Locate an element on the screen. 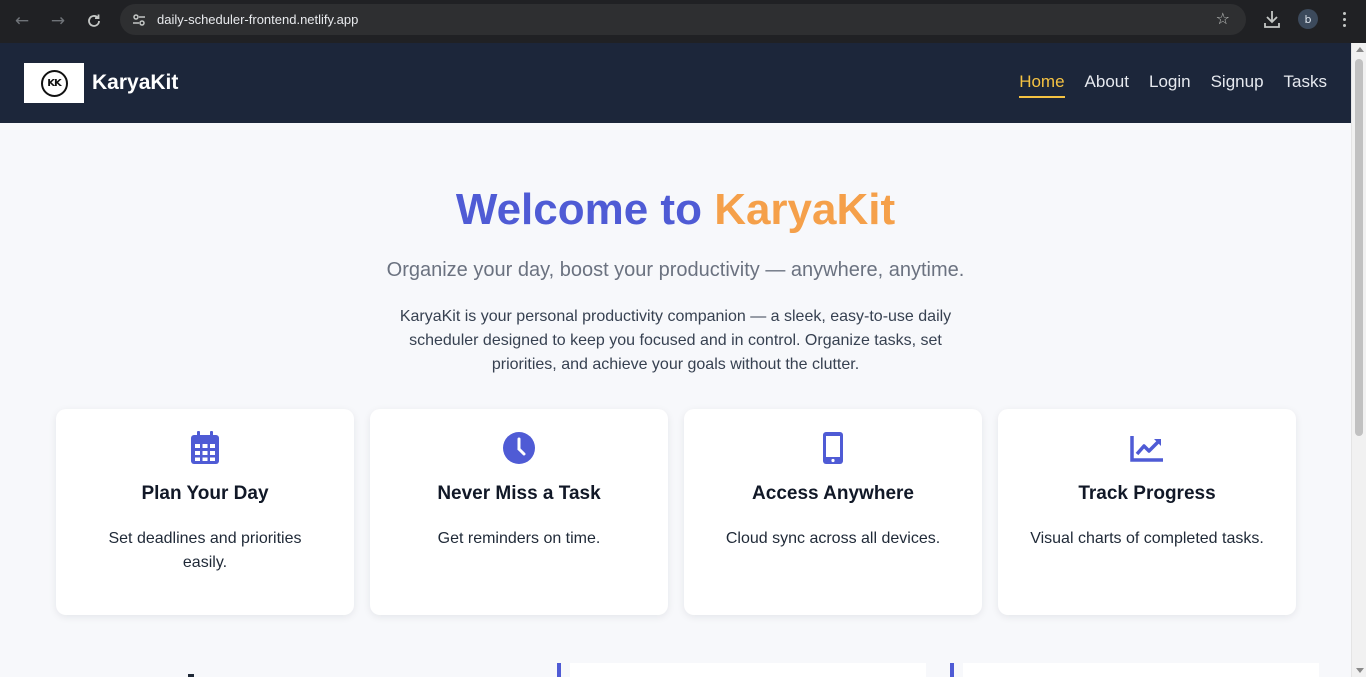  address-bar: daily-scheduler-frontend.netlify.app ☆ is located at coordinates (683, 19).